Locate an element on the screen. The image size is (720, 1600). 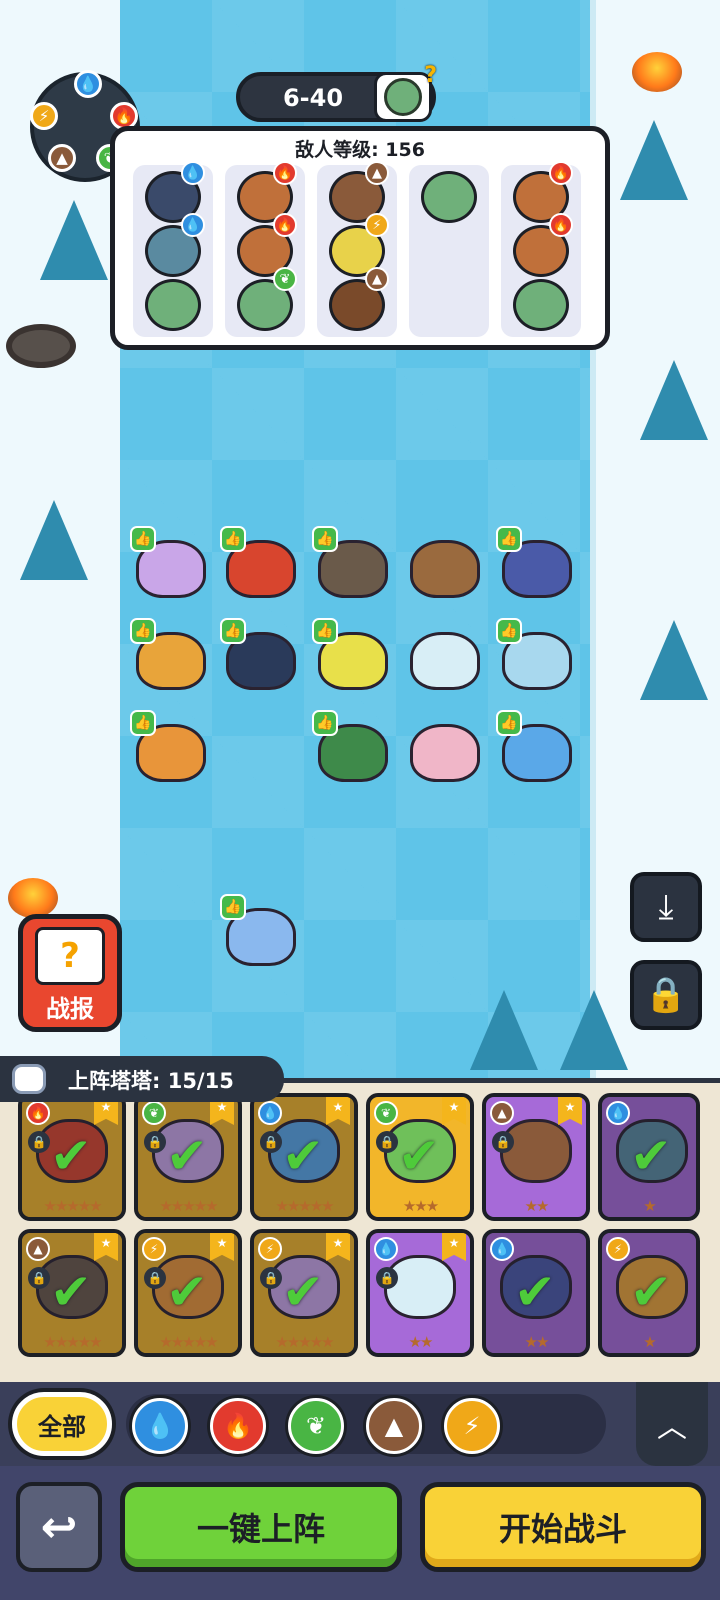
filter-lightning-button: ⚡ is located at coordinates (472, 1426).